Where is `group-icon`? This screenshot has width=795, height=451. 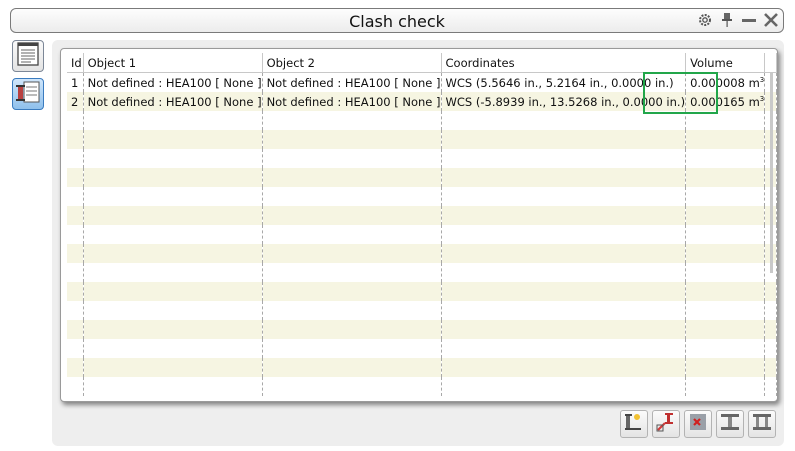 group-icon is located at coordinates (762, 424).